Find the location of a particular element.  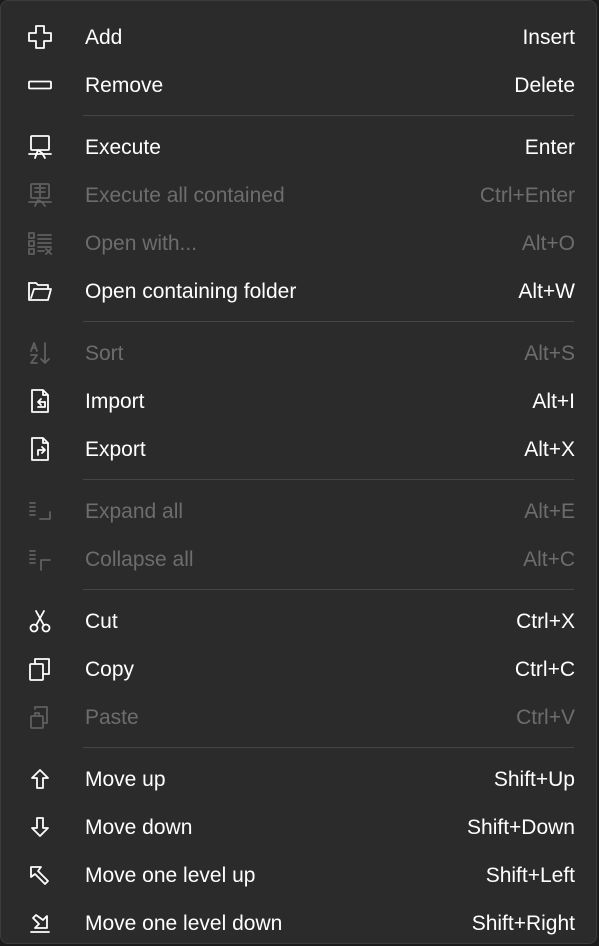

collapse-all-icon is located at coordinates (40, 559).